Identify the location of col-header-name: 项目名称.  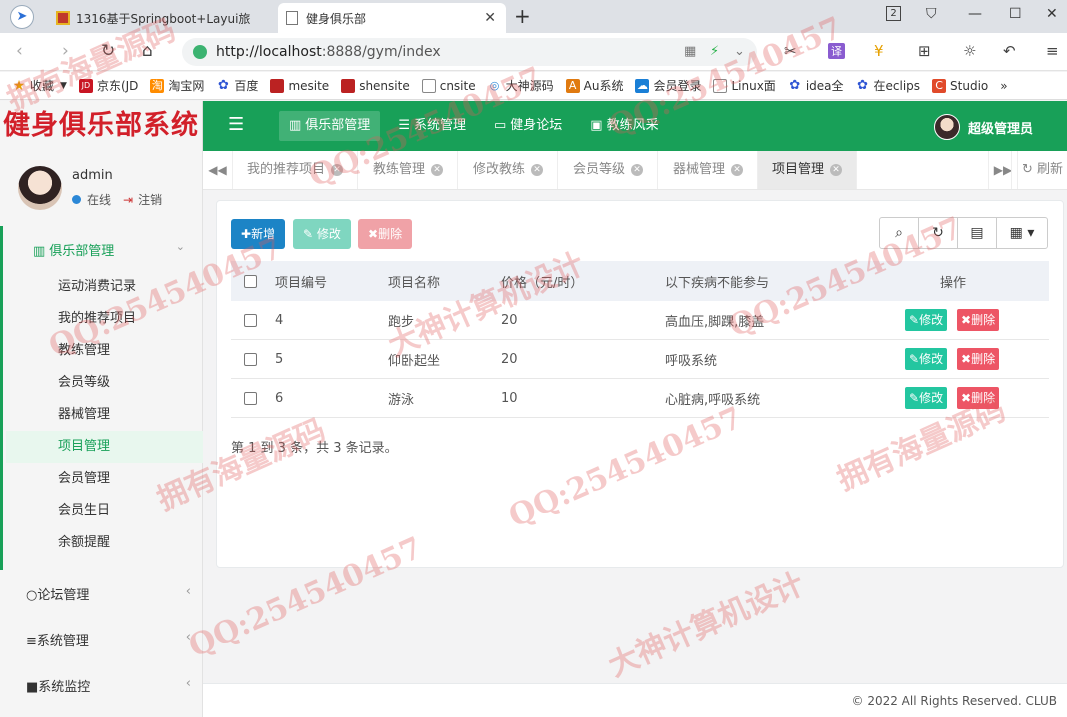
(414, 281).